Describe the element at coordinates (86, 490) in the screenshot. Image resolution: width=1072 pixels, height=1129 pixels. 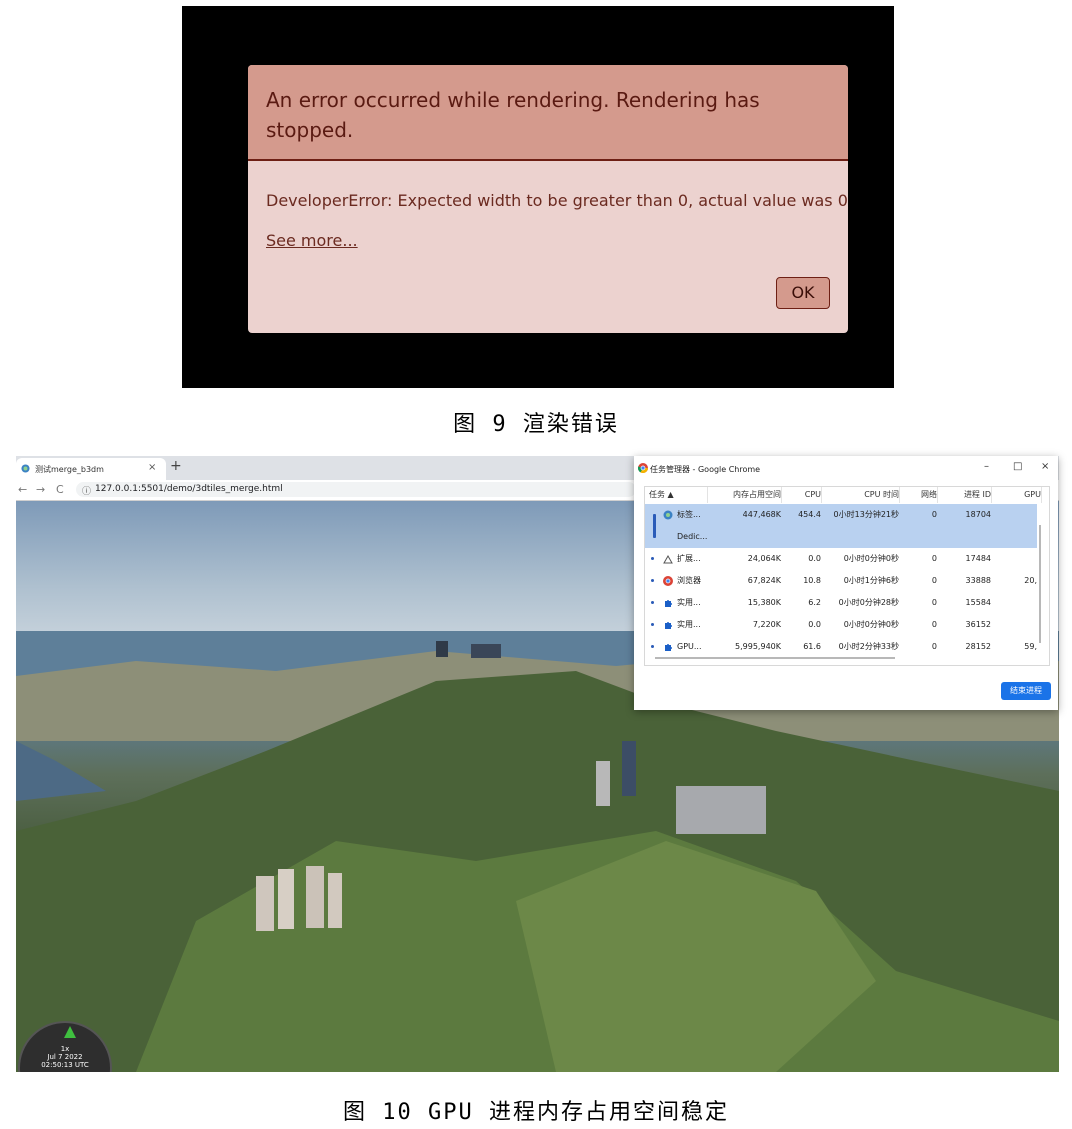
I see `info-icon: ⓘ` at that location.